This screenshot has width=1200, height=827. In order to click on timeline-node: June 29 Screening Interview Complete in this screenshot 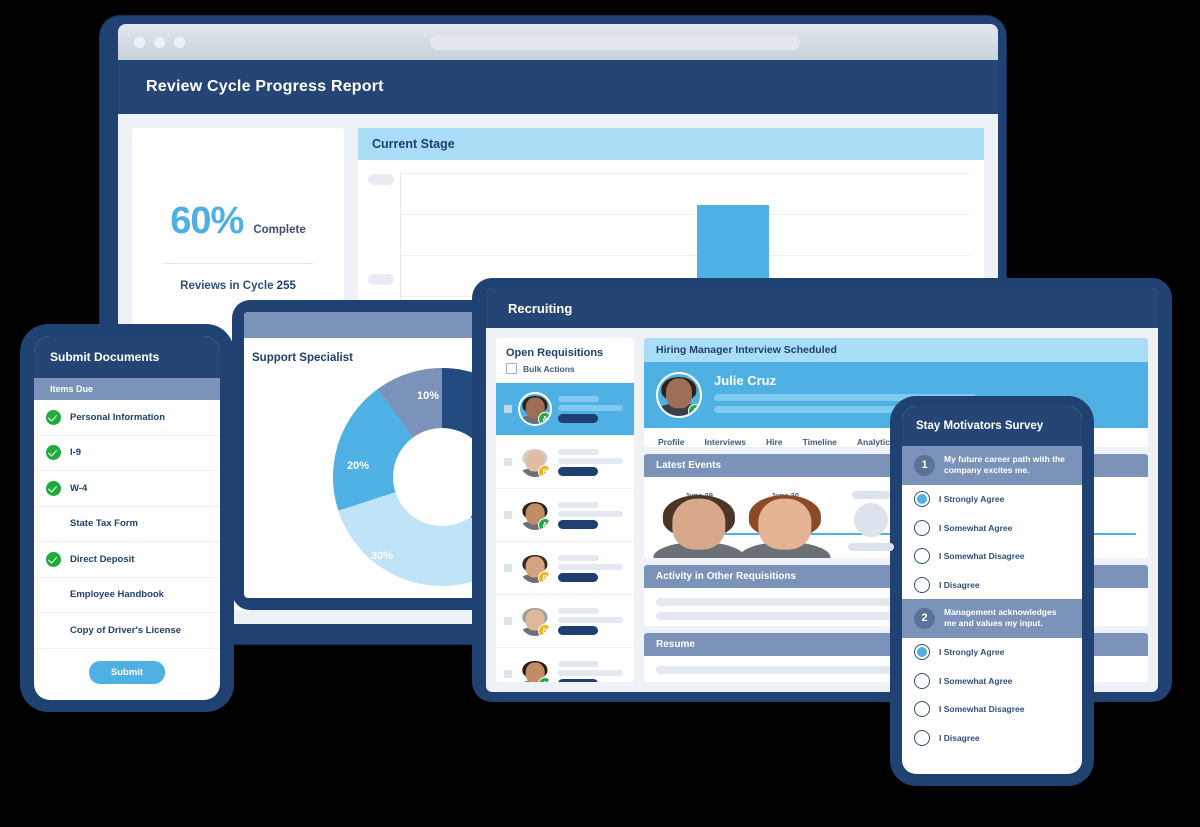, I will do `click(699, 525)`.